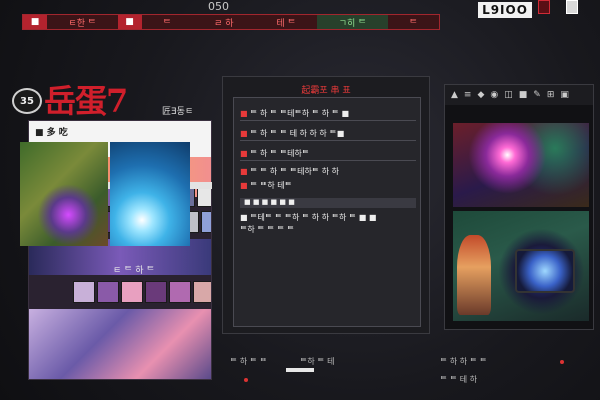  I want to click on record-button, so click(544, 7).